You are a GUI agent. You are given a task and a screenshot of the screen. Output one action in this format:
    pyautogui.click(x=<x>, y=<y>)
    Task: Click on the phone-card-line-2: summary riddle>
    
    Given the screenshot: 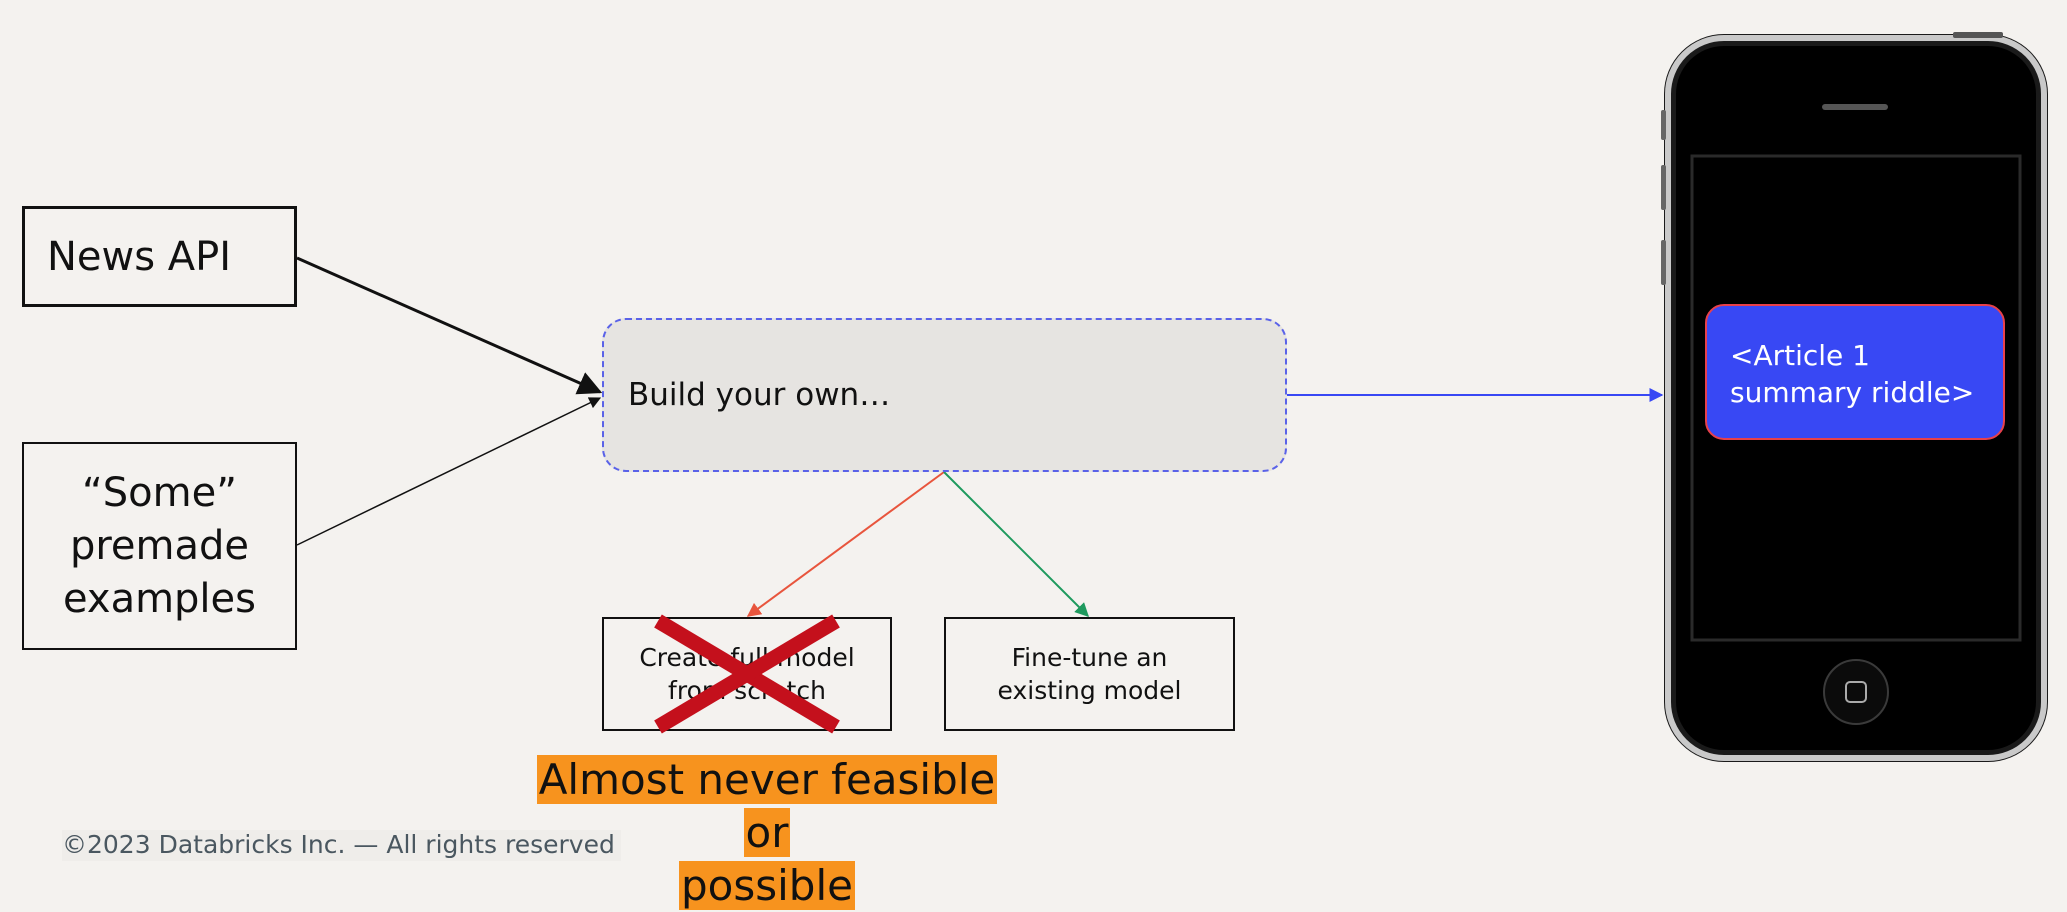 What is the action you would take?
    pyautogui.click(x=1852, y=392)
    